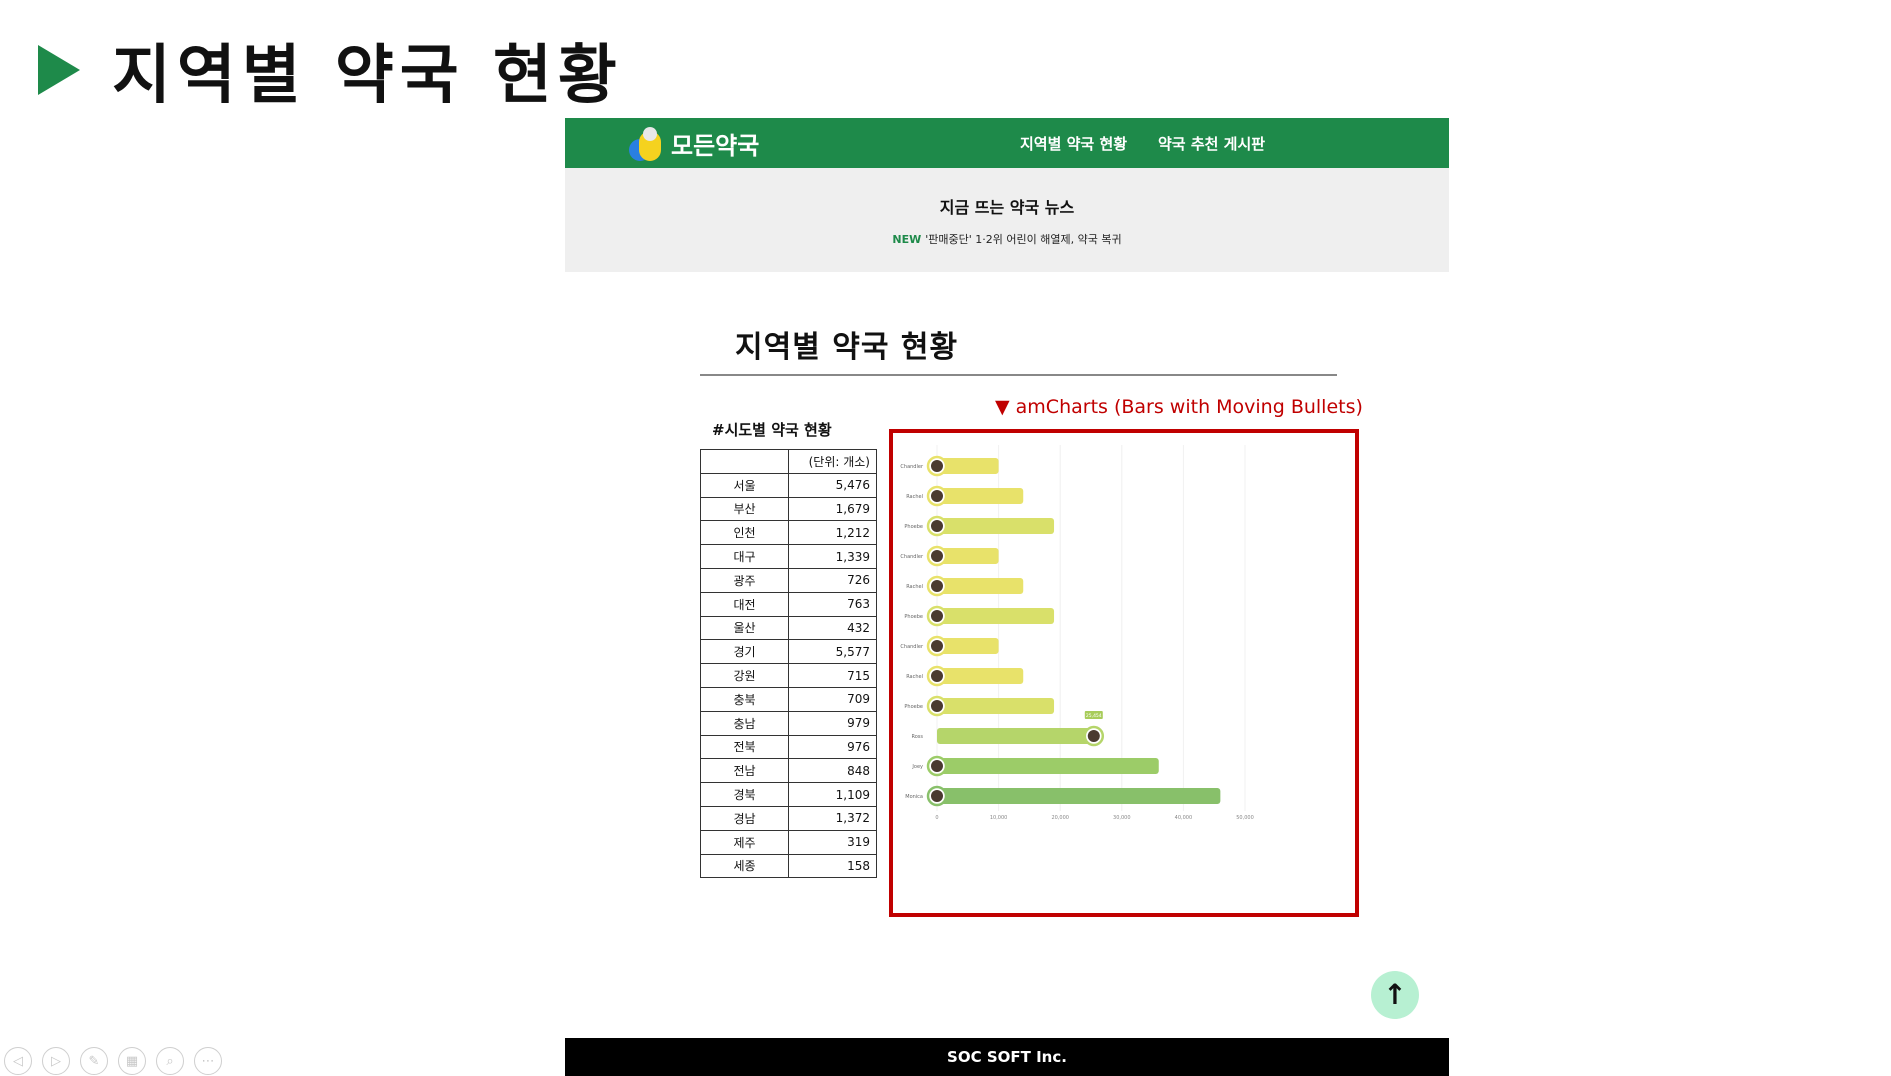  Describe the element at coordinates (832, 747) in the screenshot. I see `count-cell: 976` at that location.